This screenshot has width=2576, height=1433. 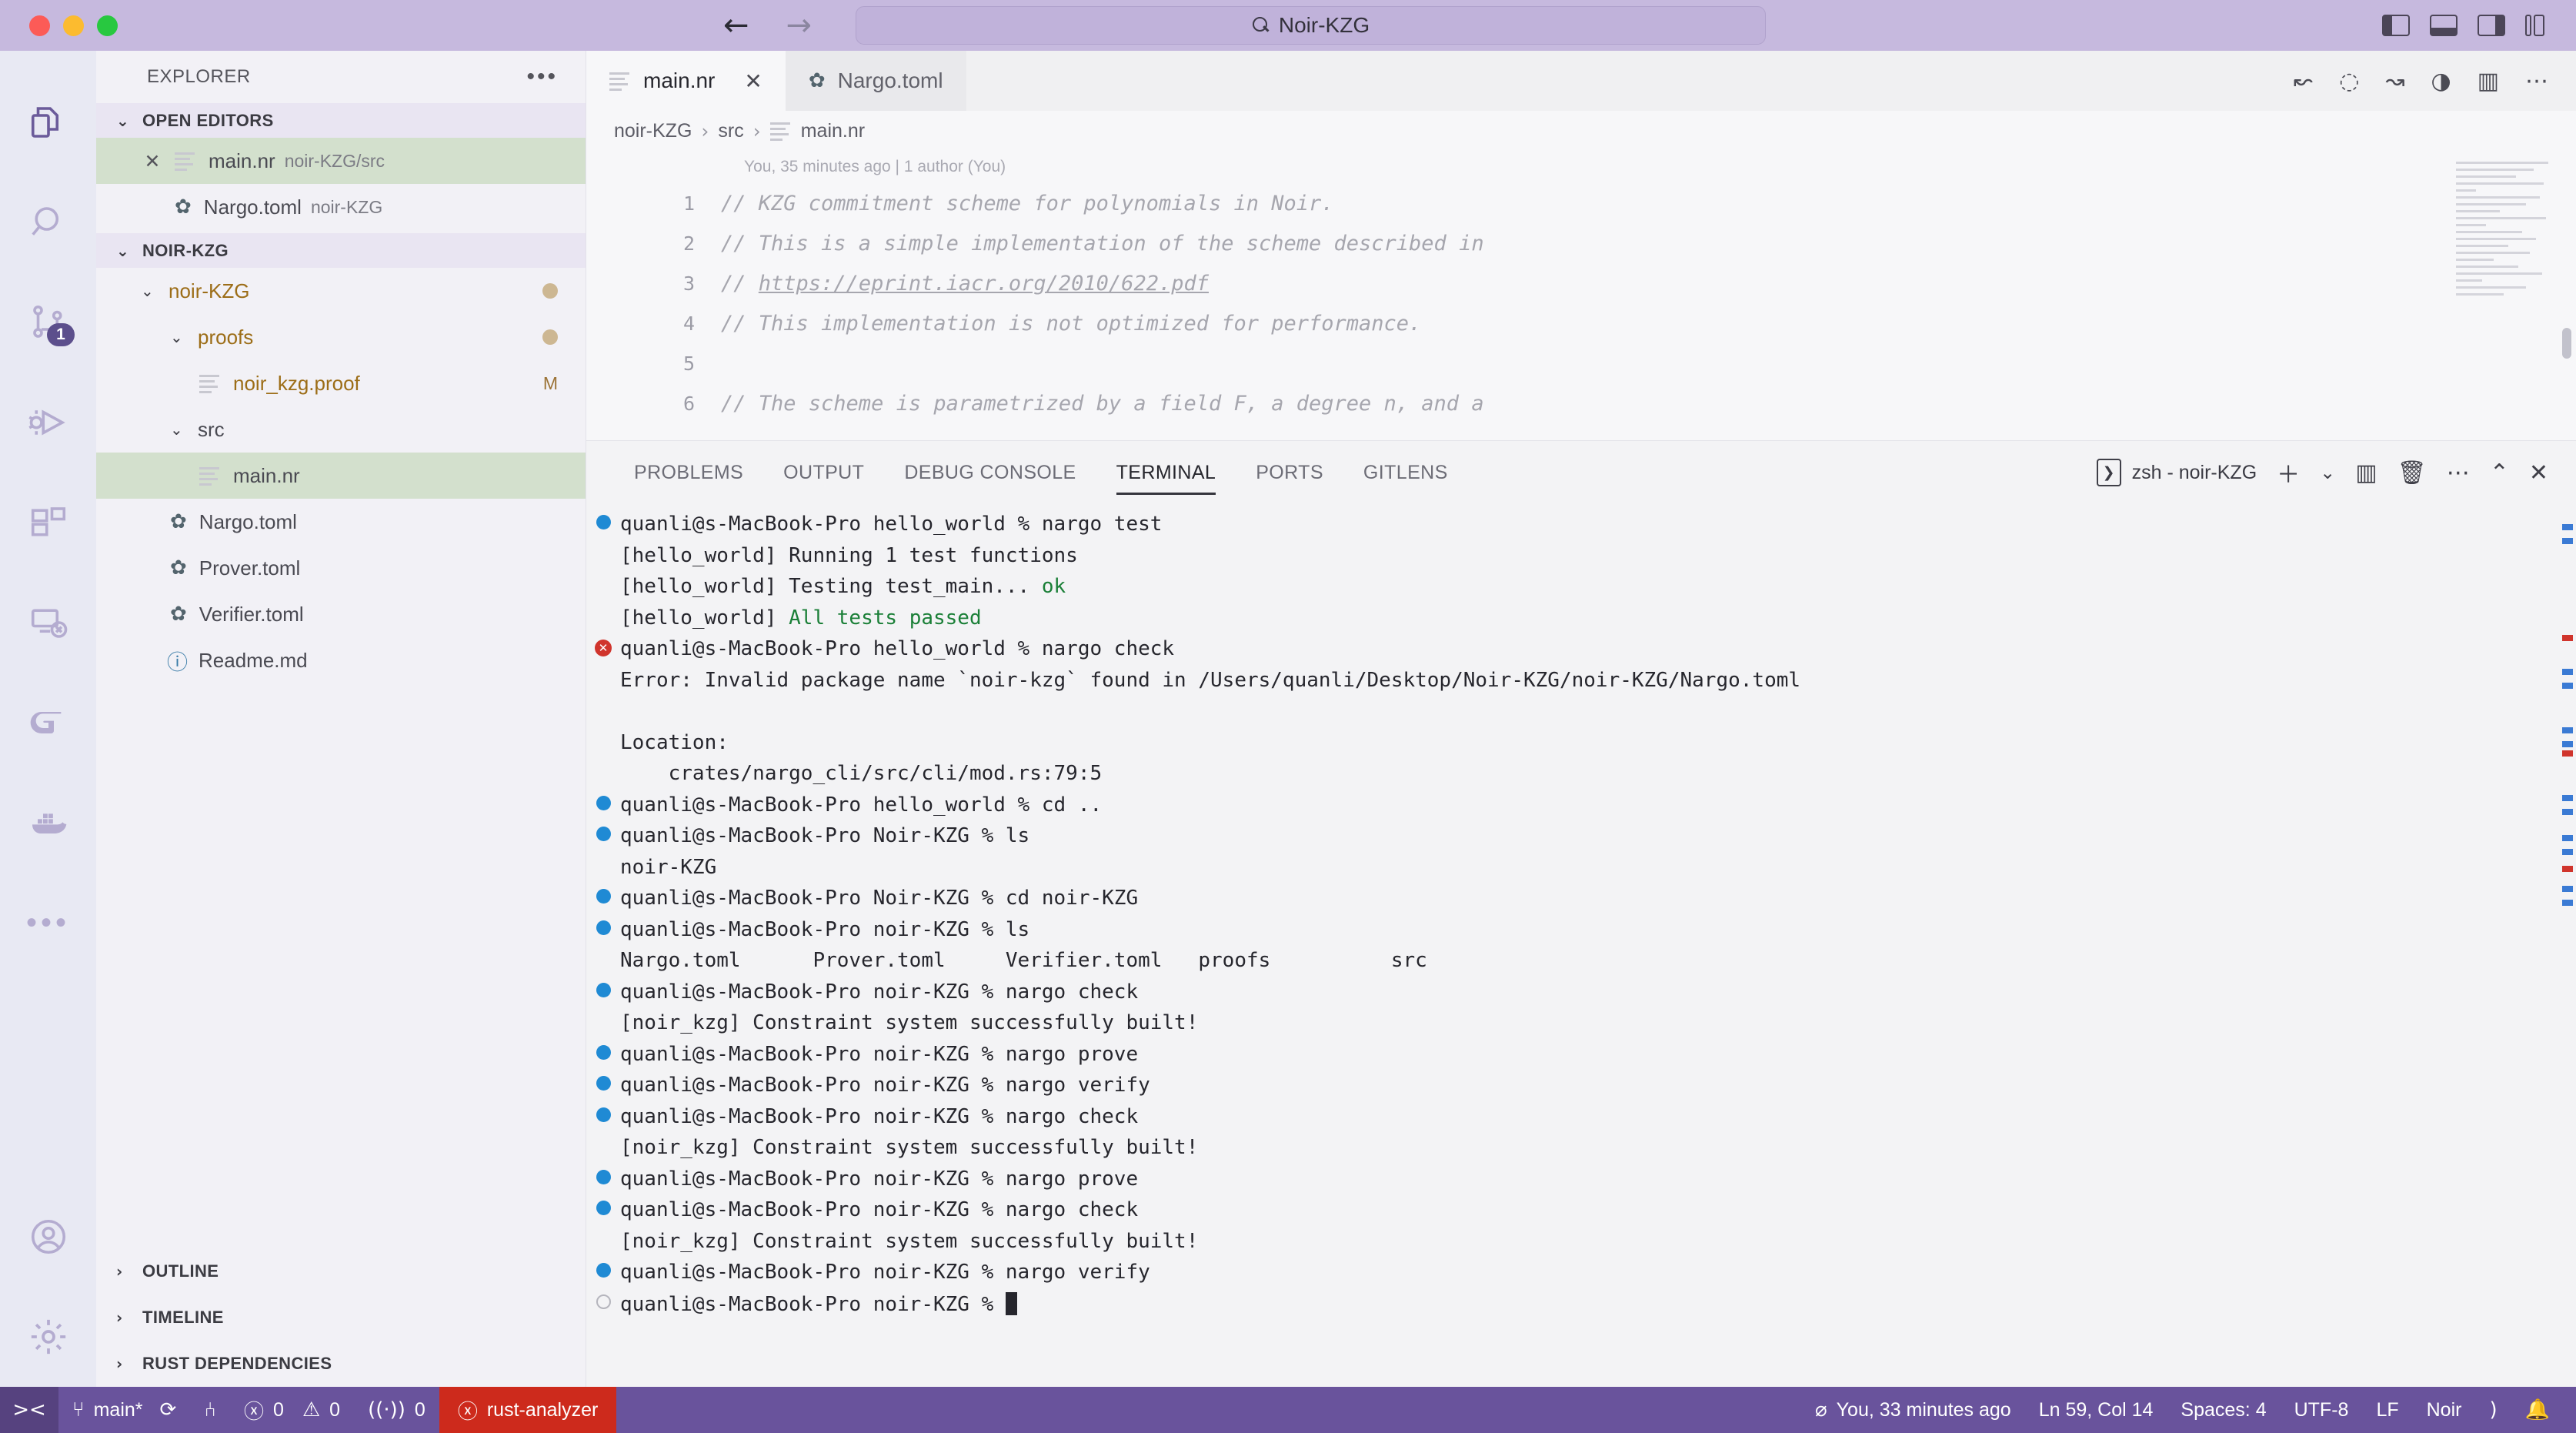 I want to click on sidebar-more-actions-icon: •••, so click(x=542, y=77).